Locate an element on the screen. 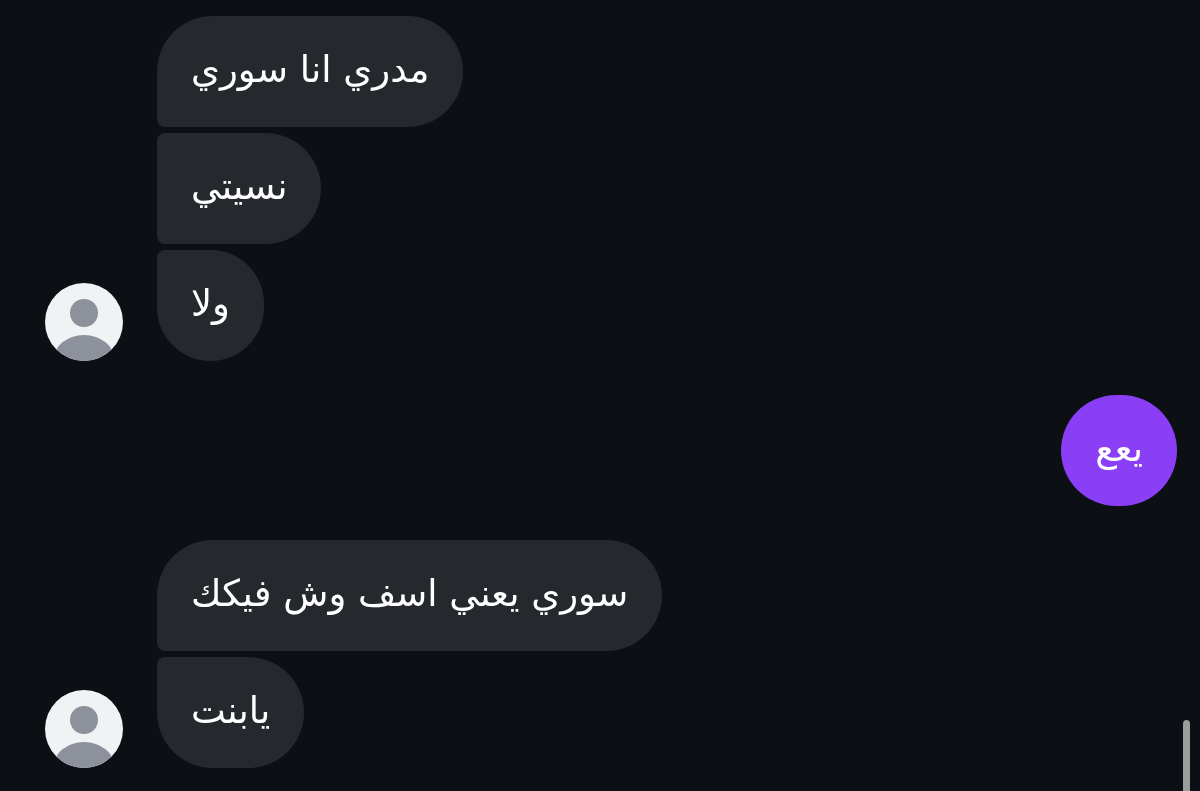 This screenshot has height=791, width=1200. message-bubble: يابنت is located at coordinates (231, 712).